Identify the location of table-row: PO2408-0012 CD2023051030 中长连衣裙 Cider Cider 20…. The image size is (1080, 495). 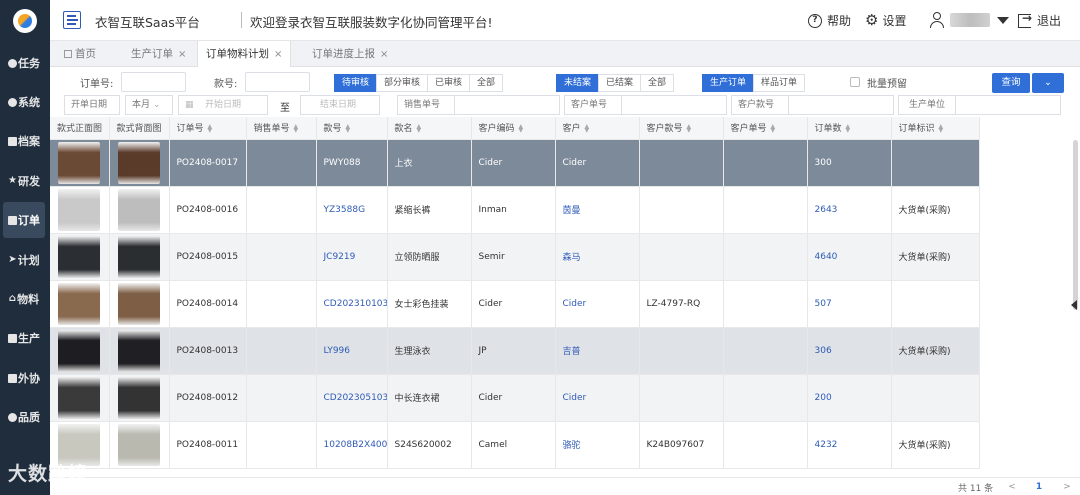
(515, 398).